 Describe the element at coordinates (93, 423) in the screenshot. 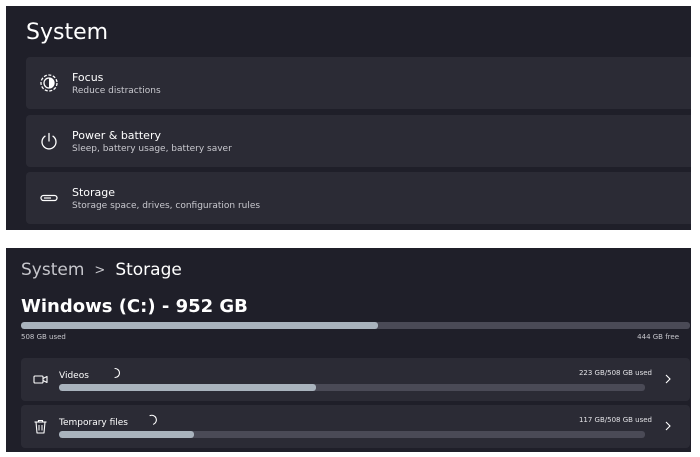

I see `category-label: Temporary files` at that location.